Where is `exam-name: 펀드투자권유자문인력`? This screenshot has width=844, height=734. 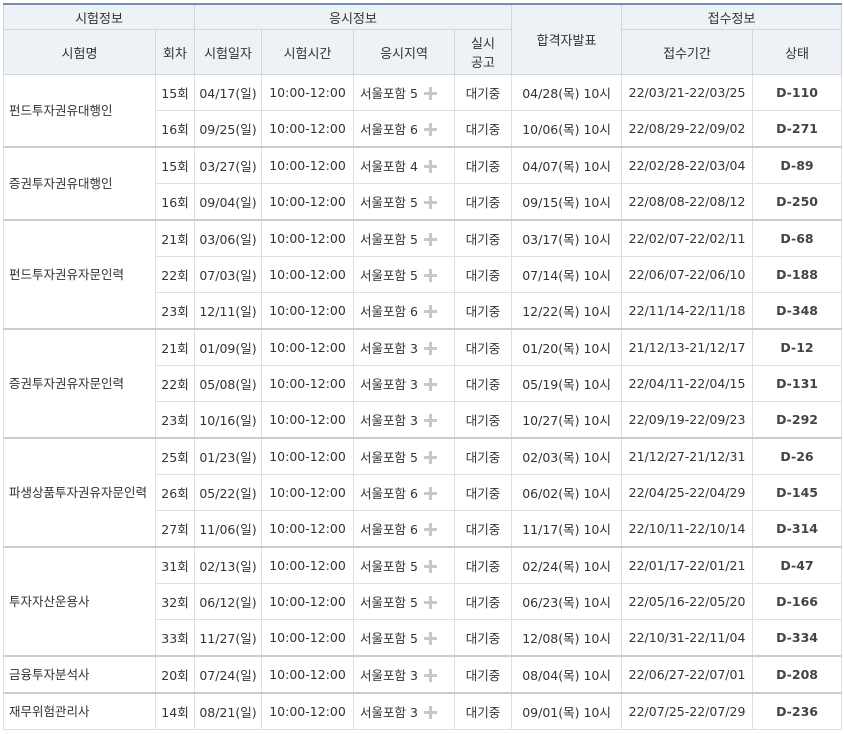
exam-name: 펀드투자권유자문인력 is located at coordinates (79, 274).